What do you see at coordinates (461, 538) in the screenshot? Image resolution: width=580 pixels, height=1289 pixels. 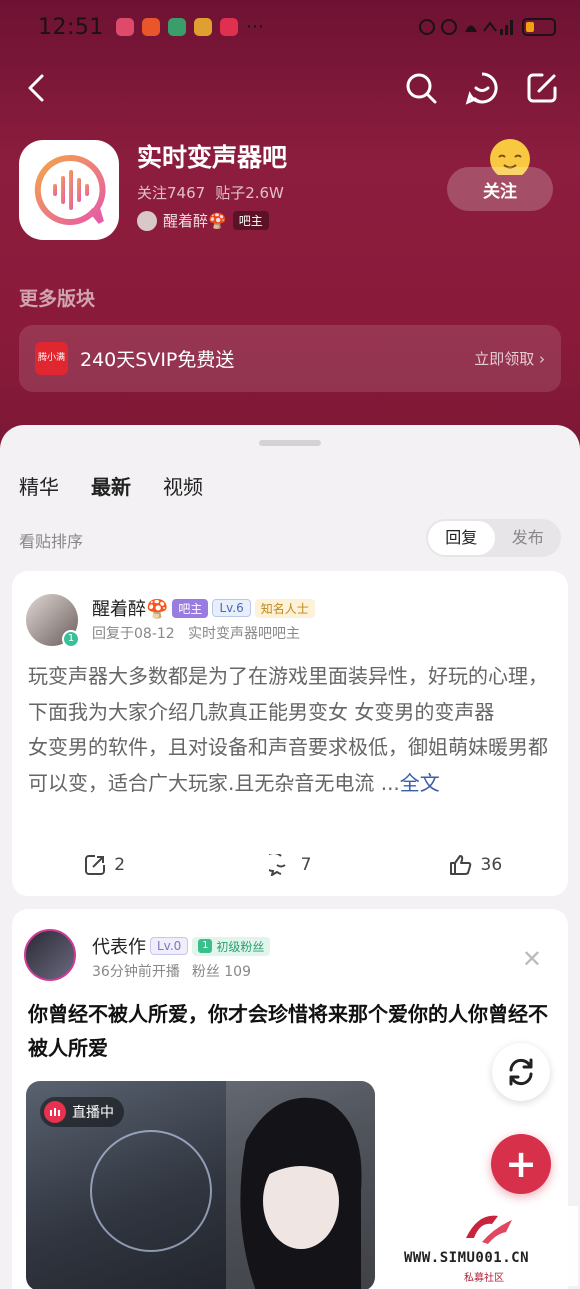 I see `sort-by-reply: 回复` at bounding box center [461, 538].